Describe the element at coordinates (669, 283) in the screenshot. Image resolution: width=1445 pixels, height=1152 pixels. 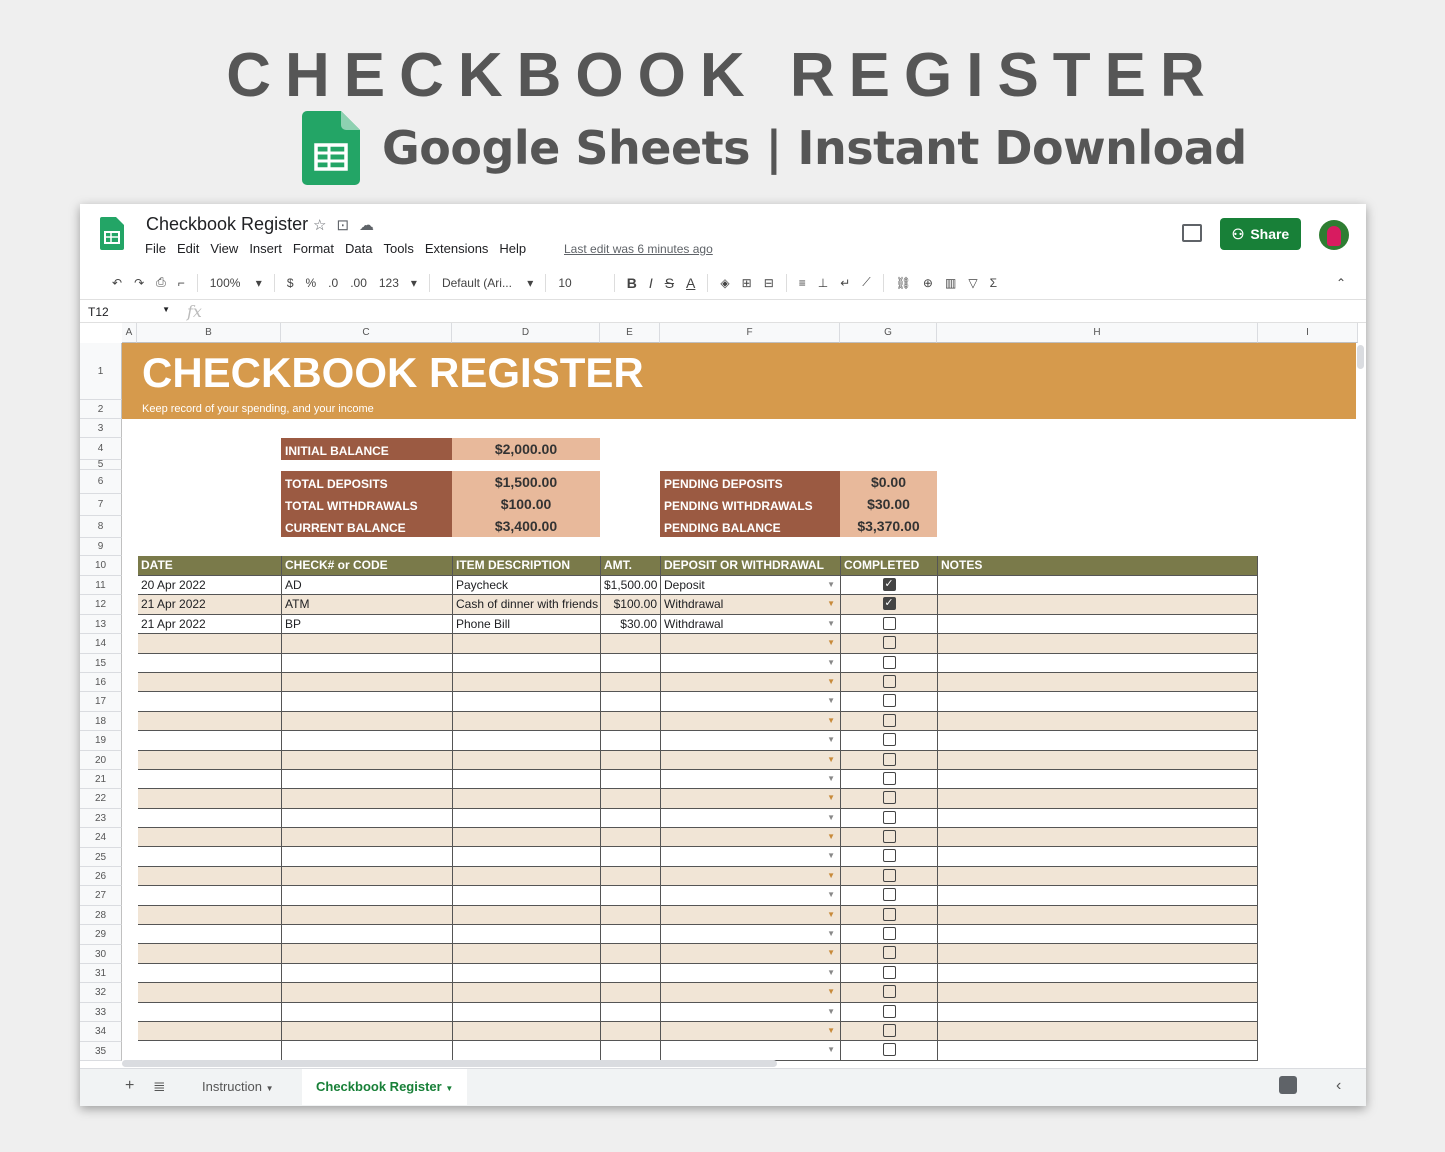
I see `strikethrough-button: S` at that location.